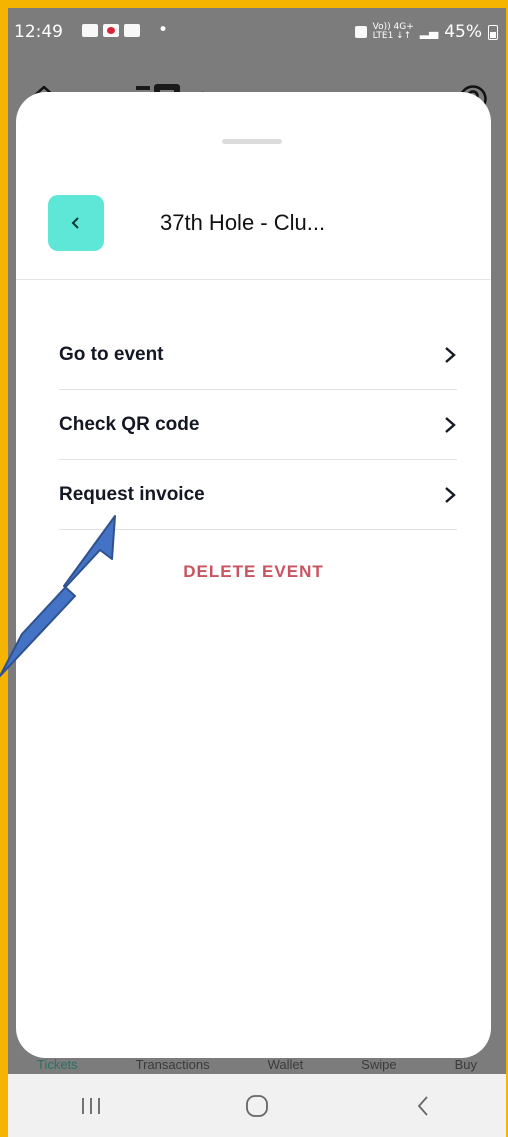  I want to click on system-navigation-bar, so click(257, 1105).